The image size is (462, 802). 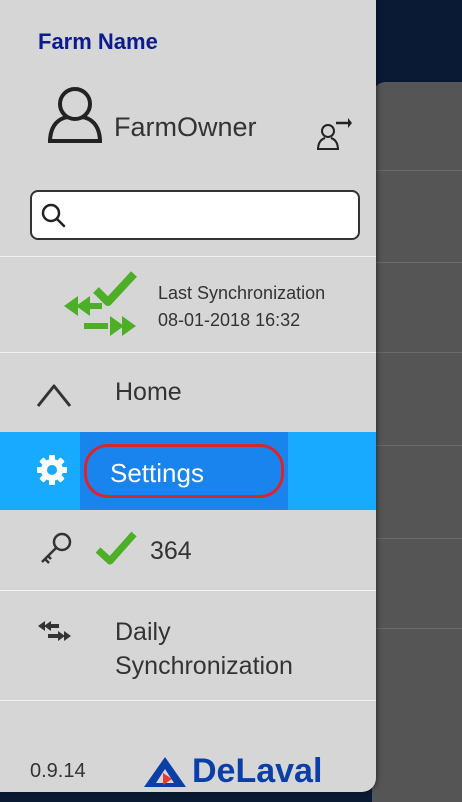 I want to click on sync-arrows-icon, so click(x=100, y=303).